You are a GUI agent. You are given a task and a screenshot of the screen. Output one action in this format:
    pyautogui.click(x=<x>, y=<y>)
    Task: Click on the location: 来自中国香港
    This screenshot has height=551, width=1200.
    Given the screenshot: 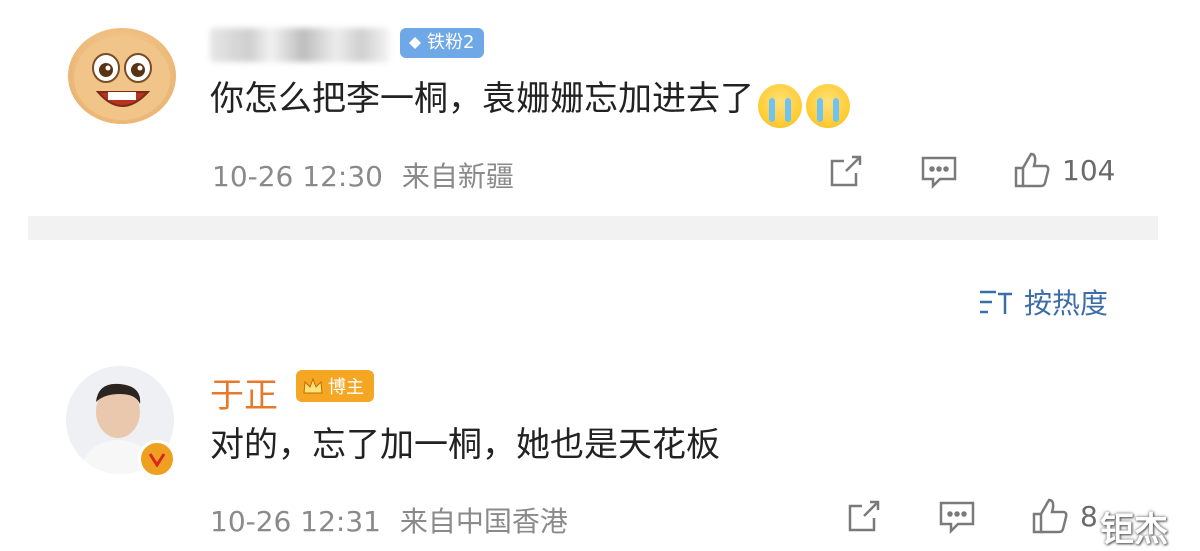 What is the action you would take?
    pyautogui.click(x=483, y=521)
    